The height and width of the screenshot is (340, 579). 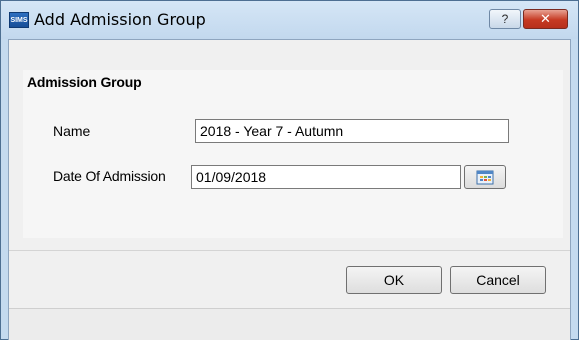 I want to click on calendar-button, so click(x=485, y=177).